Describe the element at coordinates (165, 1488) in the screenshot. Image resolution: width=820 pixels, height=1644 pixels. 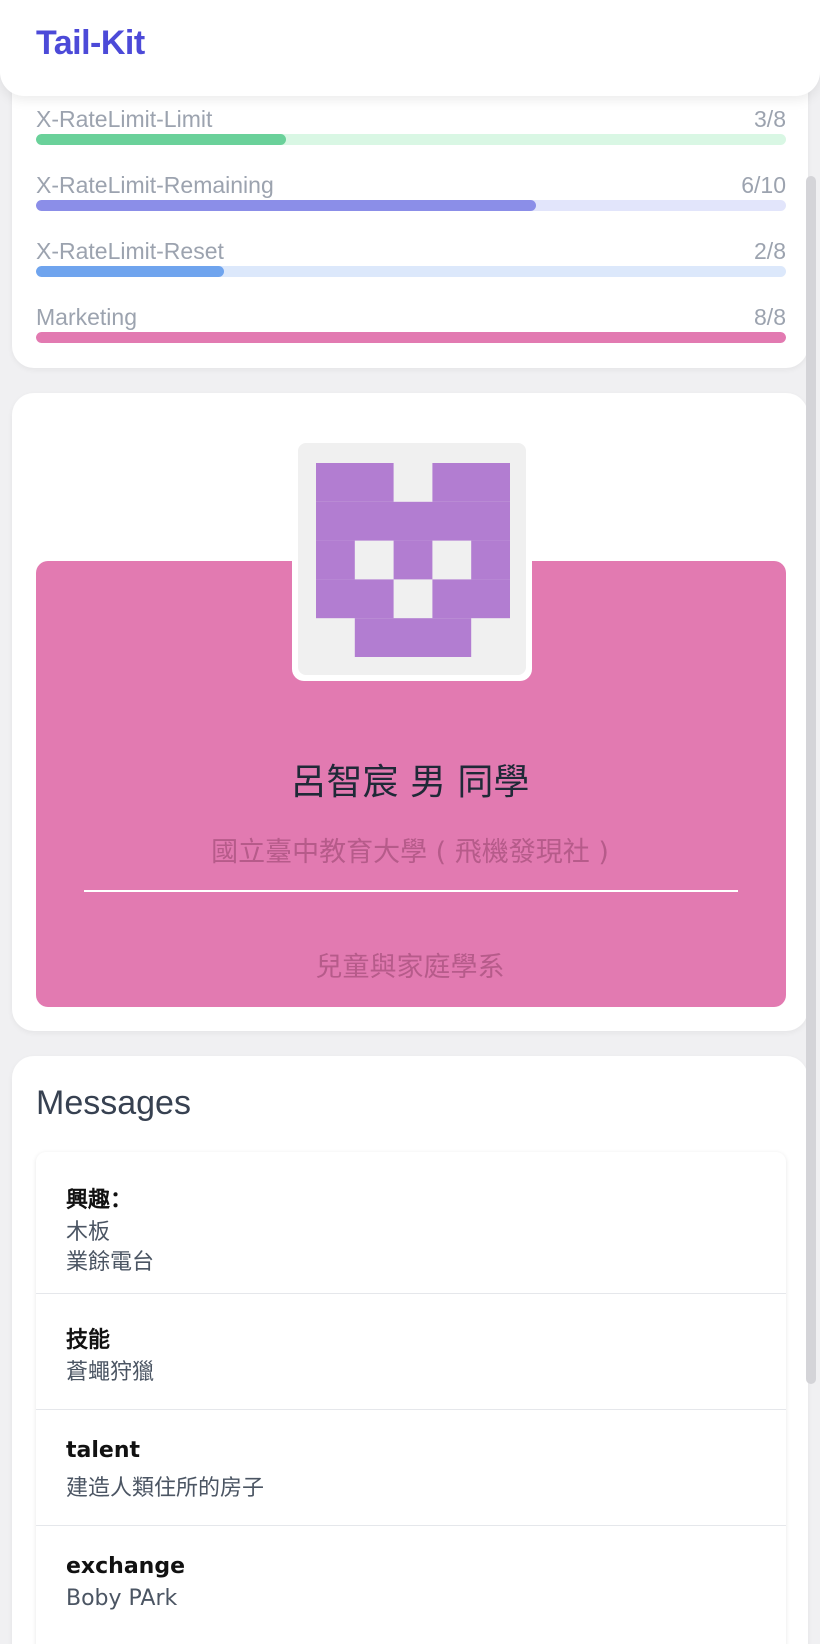
I see `message-line: 建造人類住所的房子` at that location.